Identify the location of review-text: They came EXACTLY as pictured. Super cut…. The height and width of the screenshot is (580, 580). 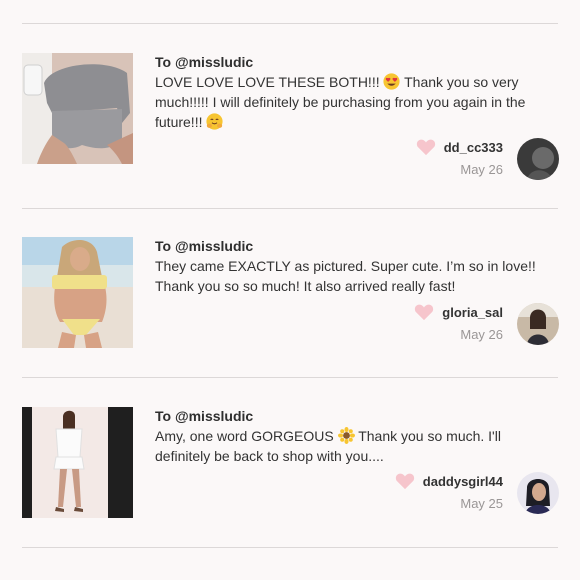
(345, 276).